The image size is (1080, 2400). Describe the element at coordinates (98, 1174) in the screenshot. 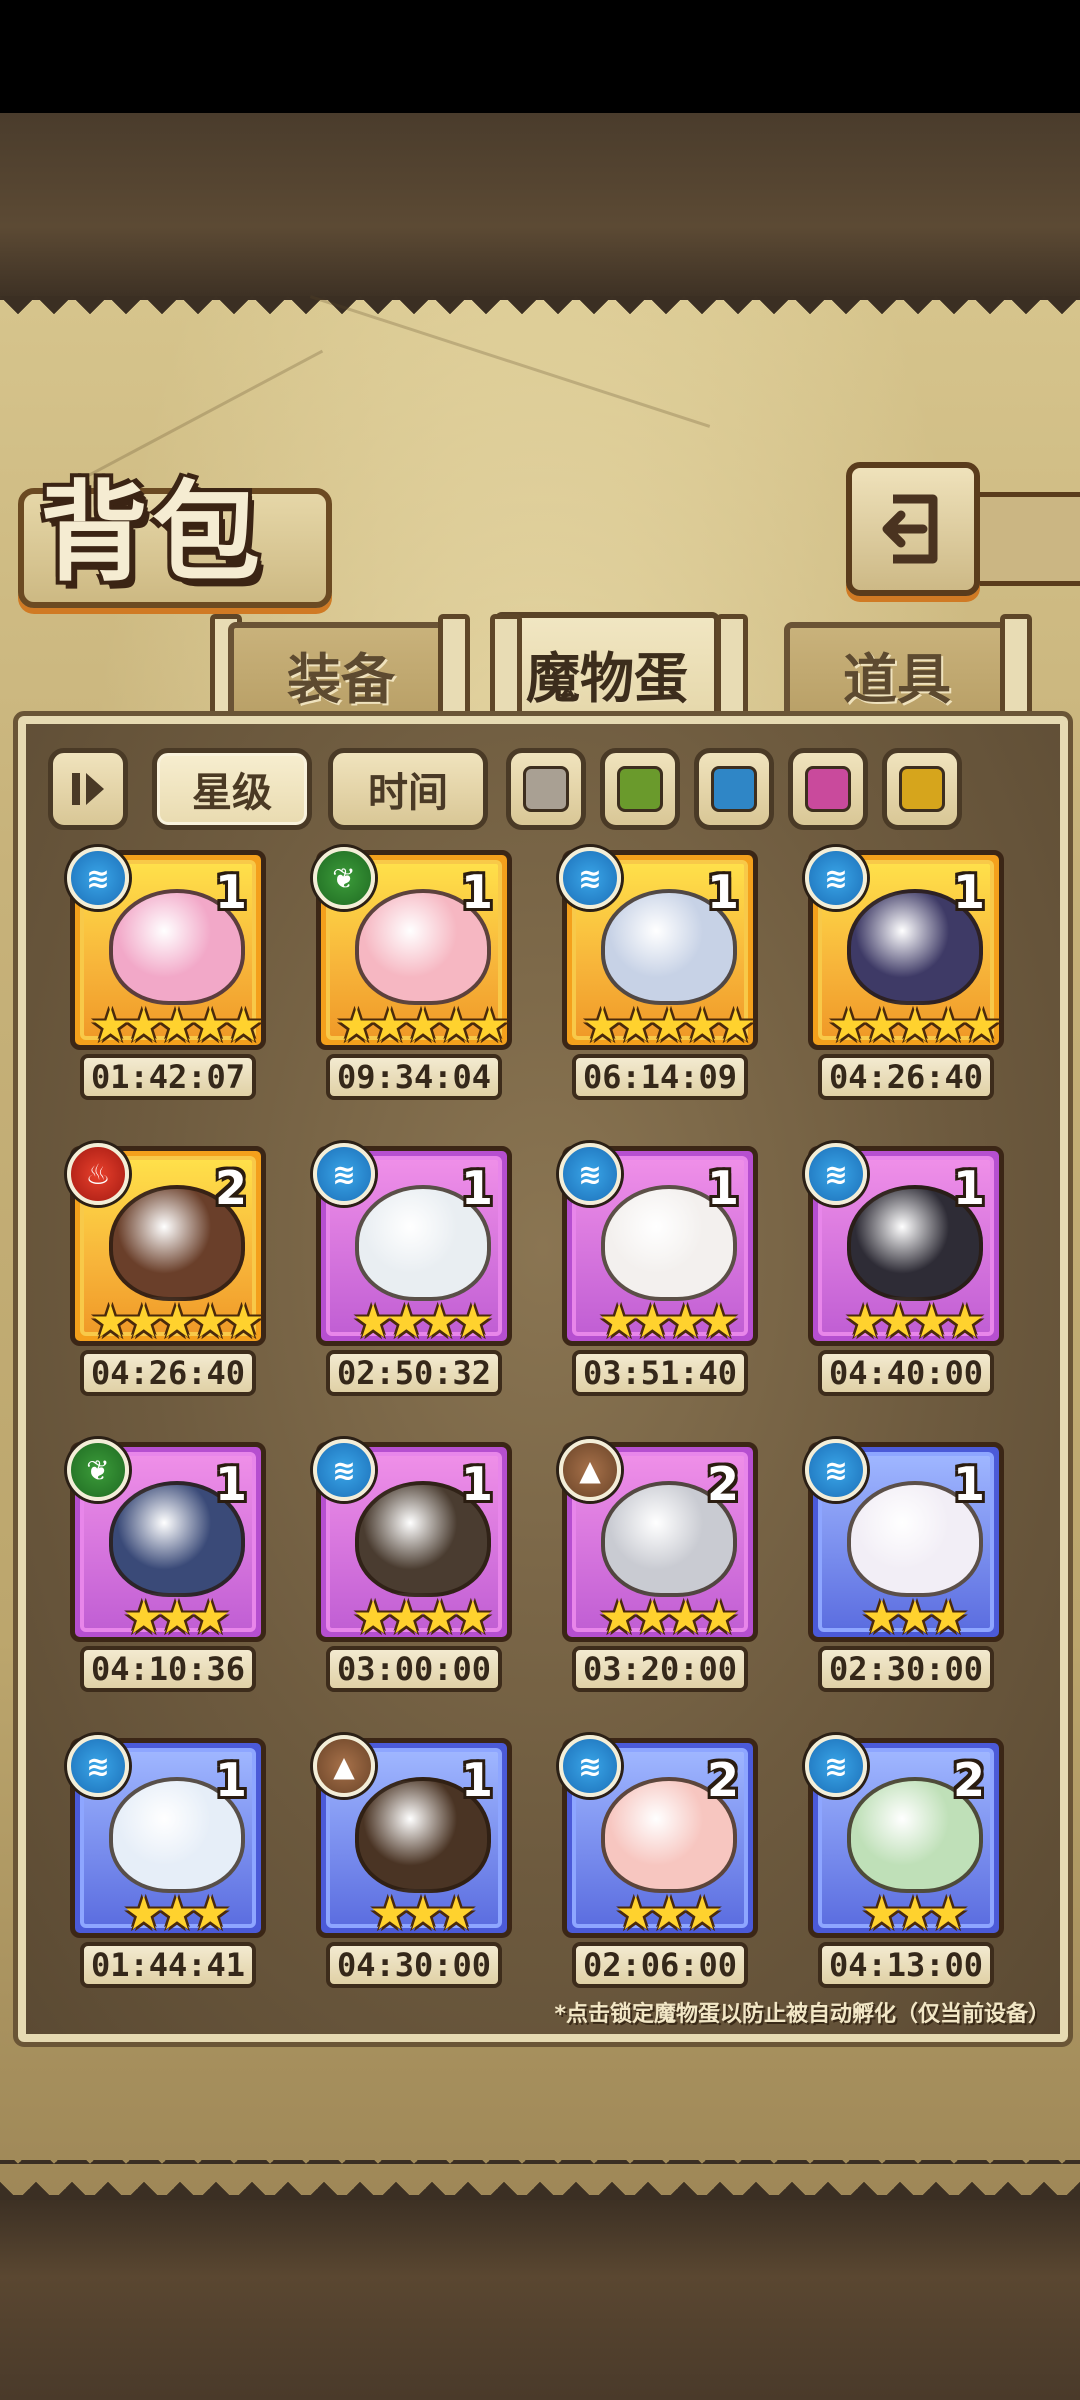

I see `fire-element-icon: ♨` at that location.